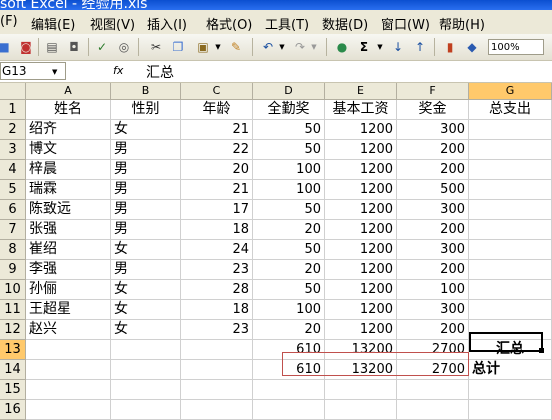 The width and height of the screenshot is (552, 420). Describe the element at coordinates (13, 170) in the screenshot. I see `row-header-4: 4` at that location.